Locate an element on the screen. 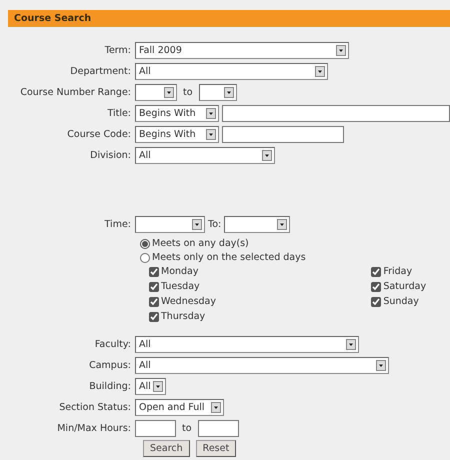 The width and height of the screenshot is (450, 460). field-label: To: is located at coordinates (215, 224).